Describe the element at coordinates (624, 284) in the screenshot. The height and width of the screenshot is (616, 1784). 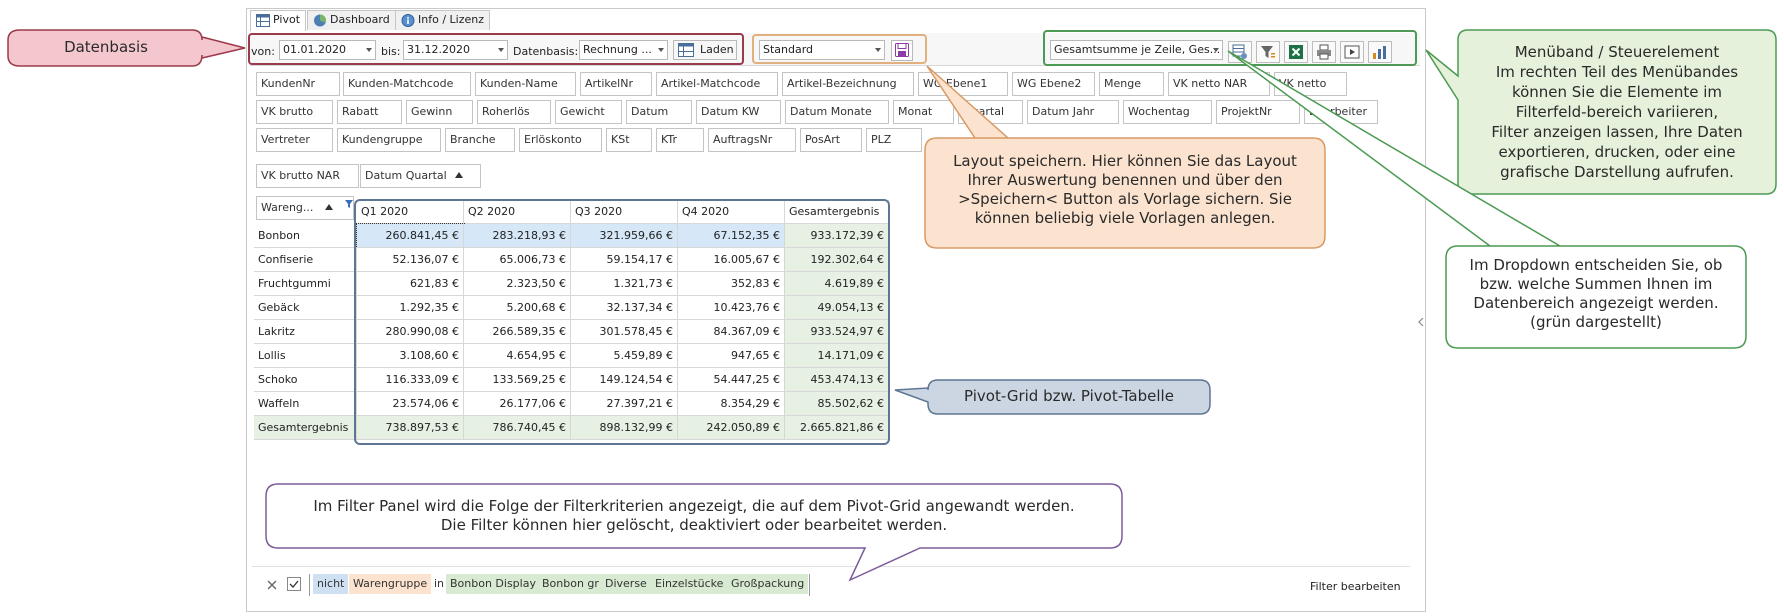
I see `data-cell: 1.321,73 €` at that location.